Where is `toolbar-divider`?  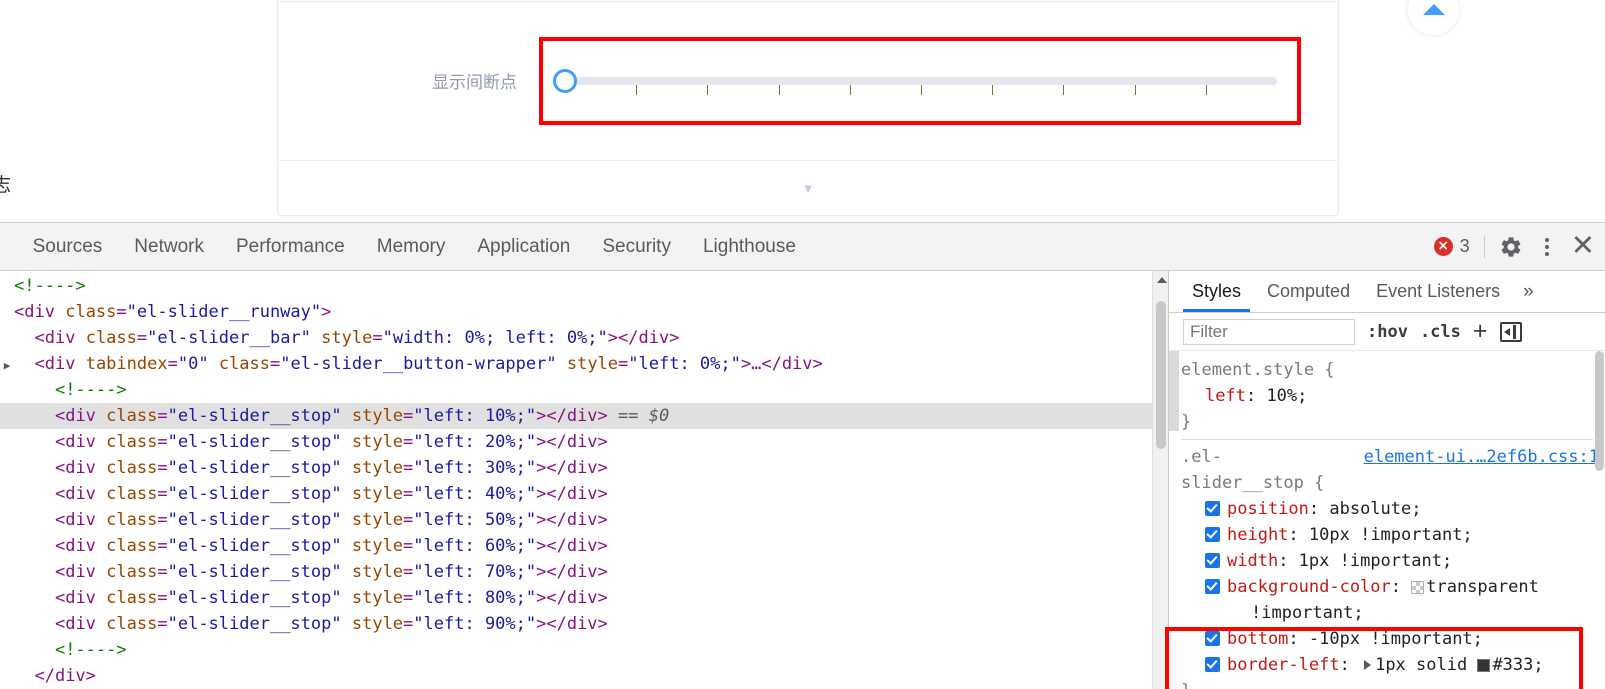
toolbar-divider is located at coordinates (1484, 246).